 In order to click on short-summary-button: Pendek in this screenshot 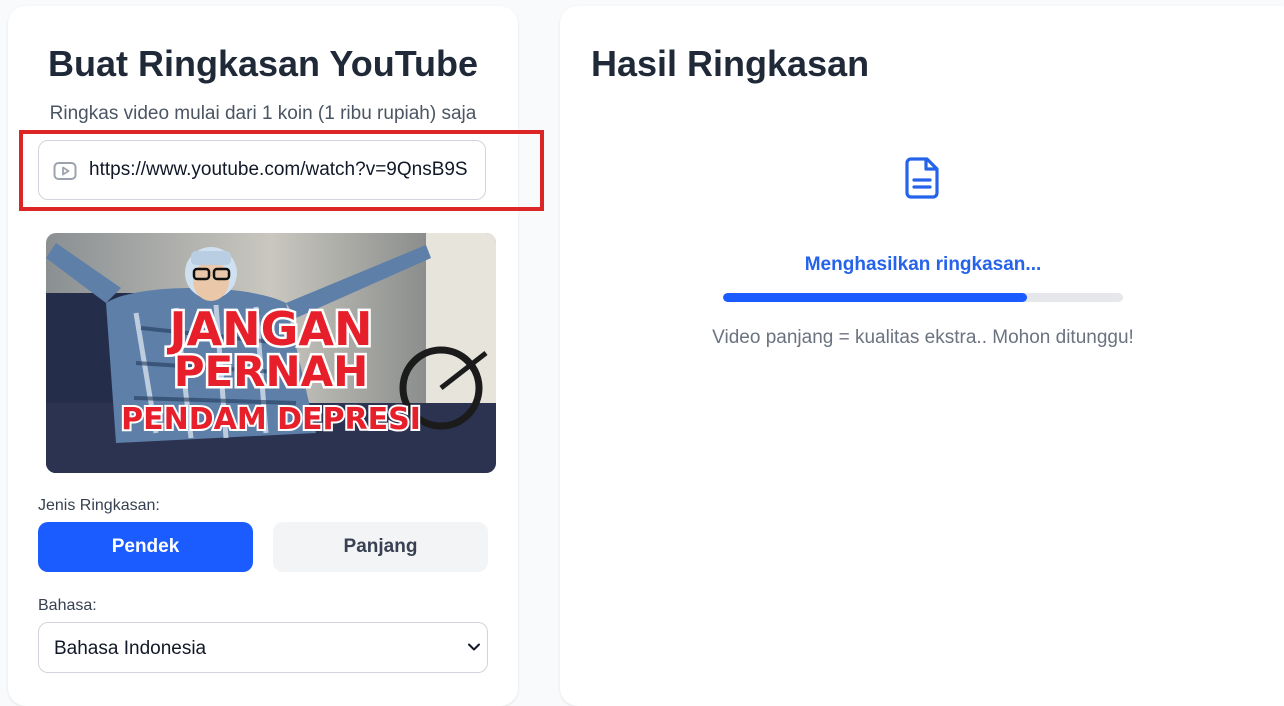, I will do `click(145, 547)`.